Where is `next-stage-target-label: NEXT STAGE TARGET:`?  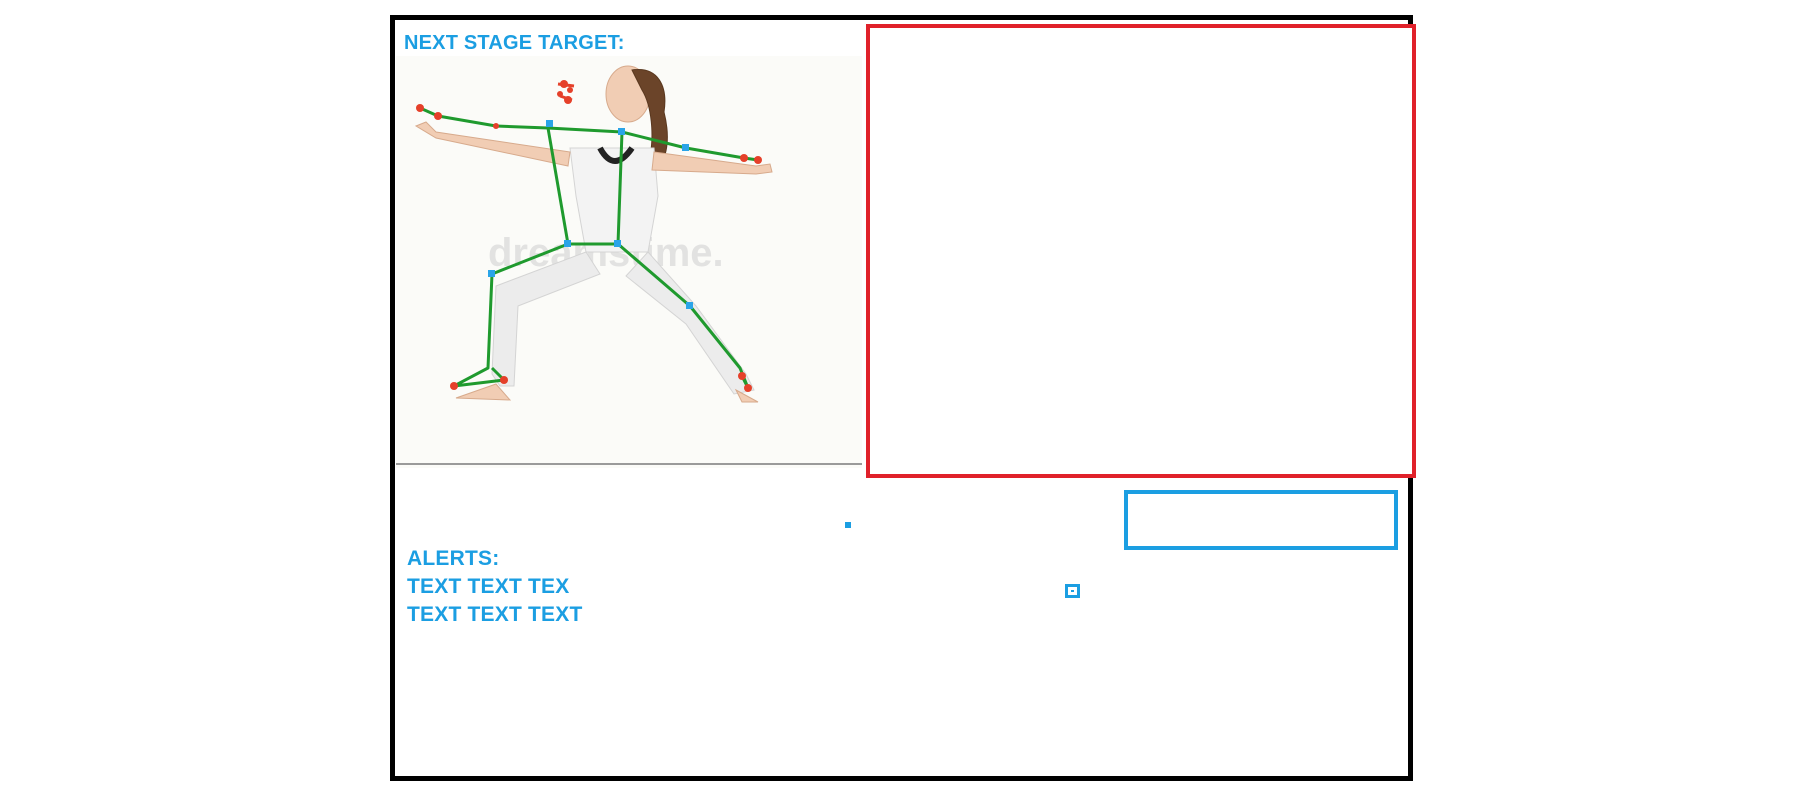 next-stage-target-label: NEXT STAGE TARGET: is located at coordinates (514, 43).